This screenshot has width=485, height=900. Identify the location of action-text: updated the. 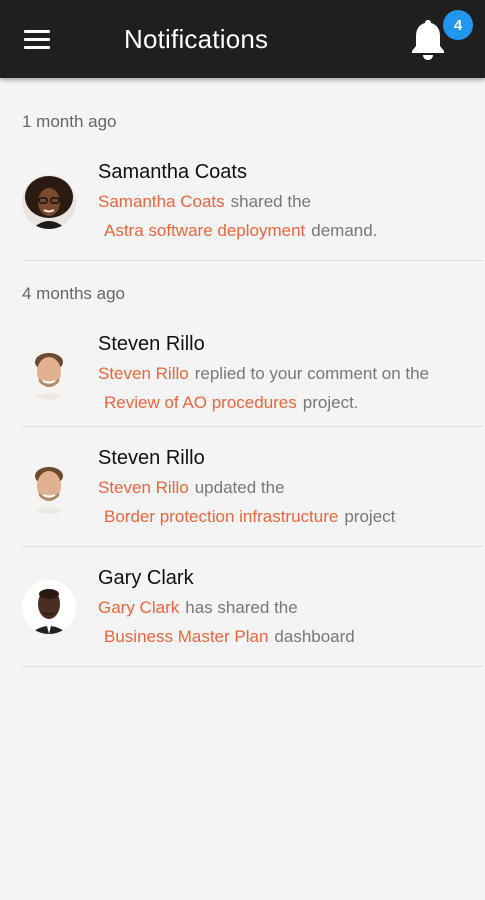
(239, 487).